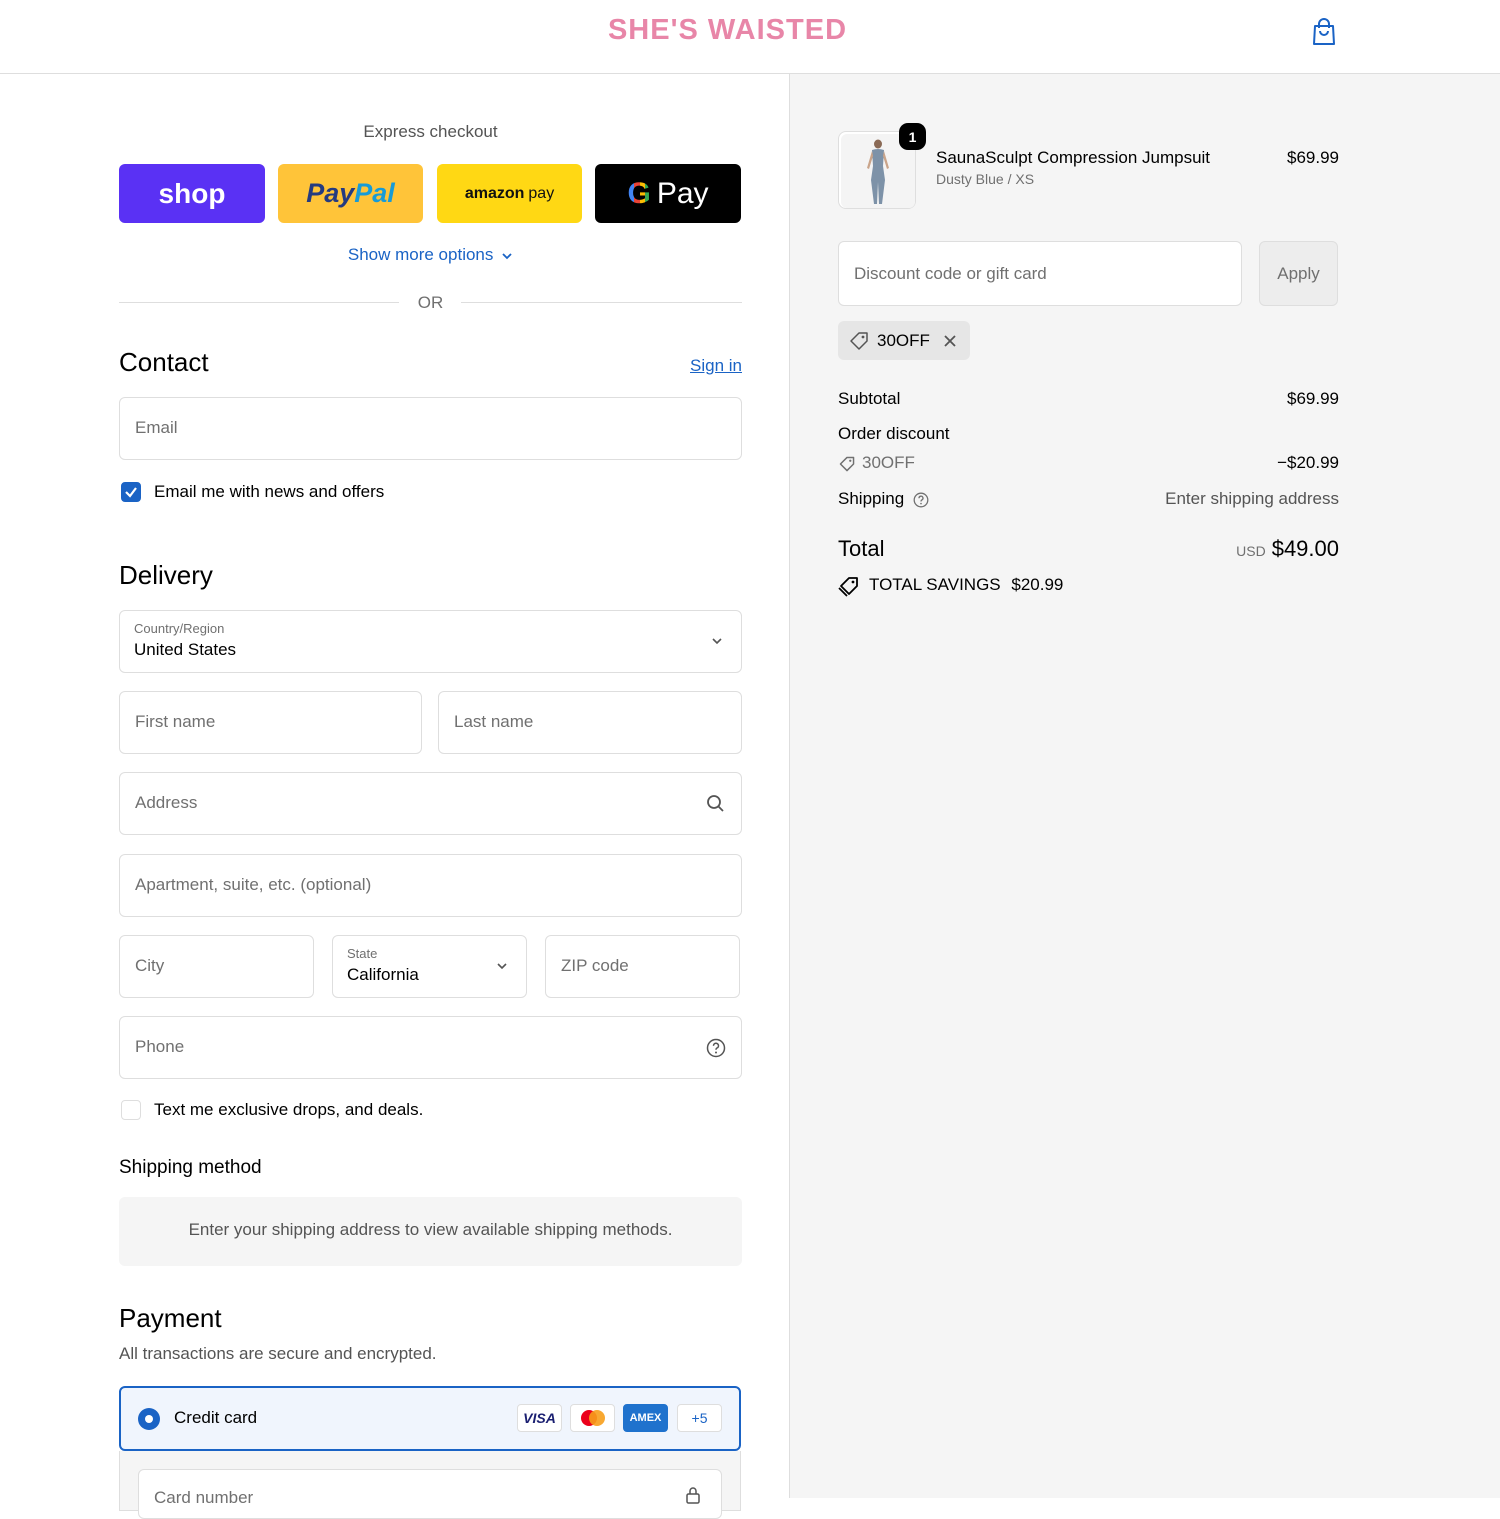 Image resolution: width=1500 pixels, height=1519 pixels. I want to click on apply-button: Apply, so click(1298, 273).